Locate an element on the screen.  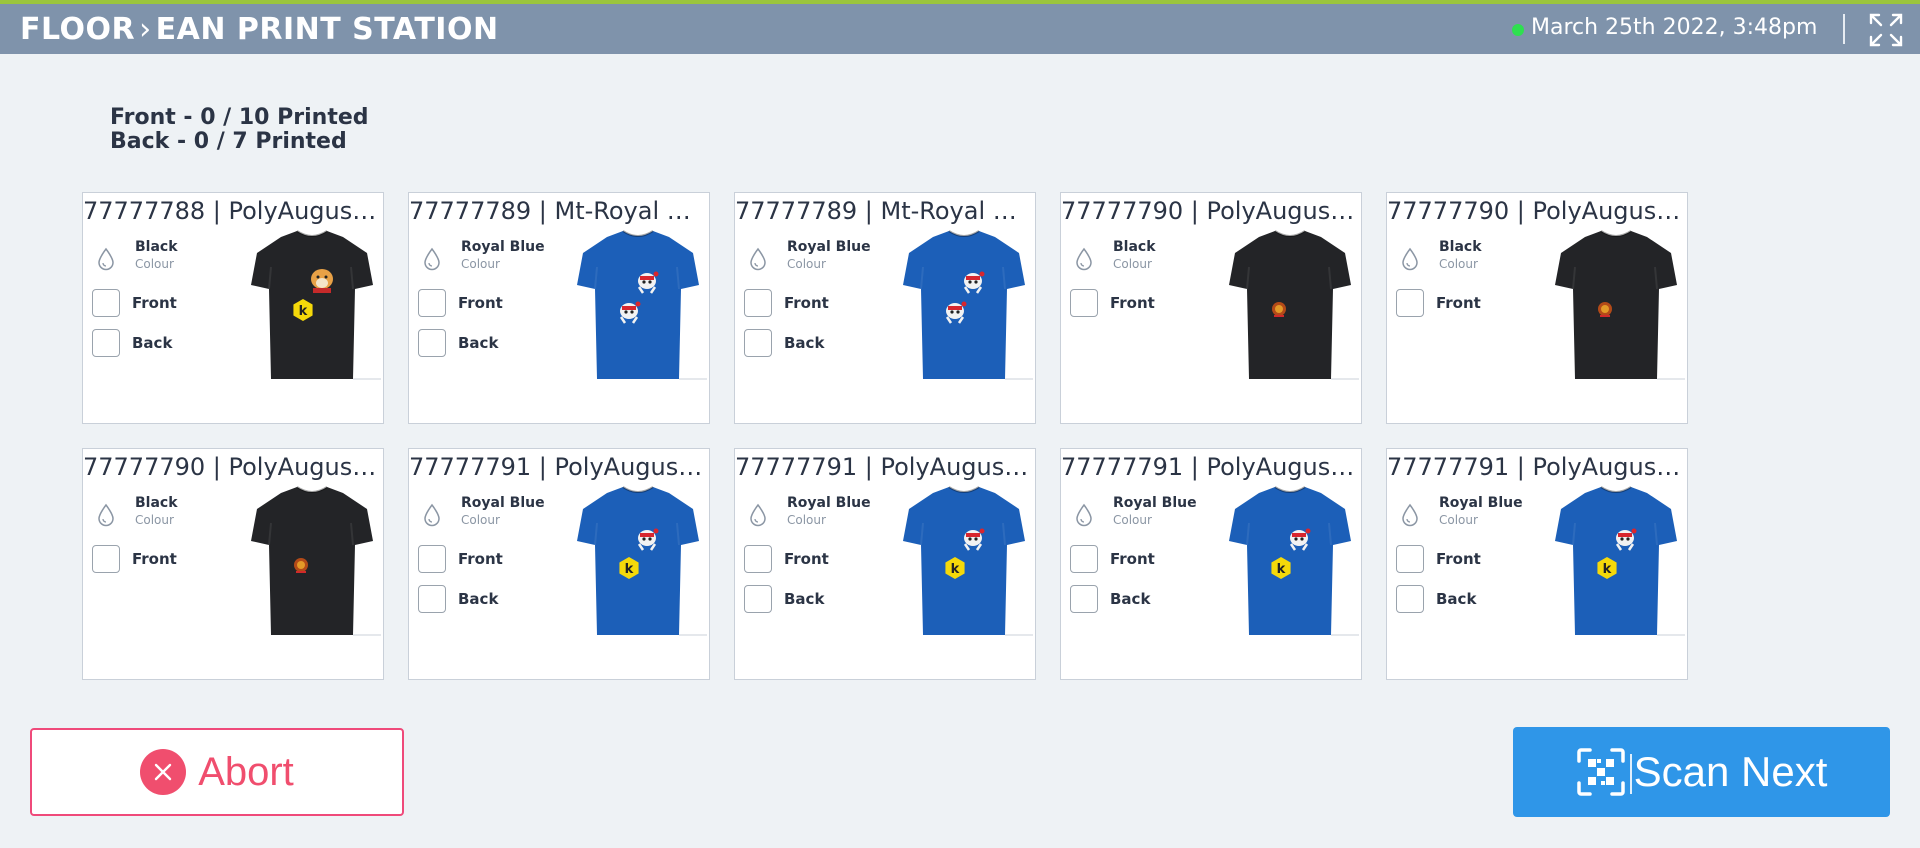
scan-next-button: Scan Next is located at coordinates (1701, 772).